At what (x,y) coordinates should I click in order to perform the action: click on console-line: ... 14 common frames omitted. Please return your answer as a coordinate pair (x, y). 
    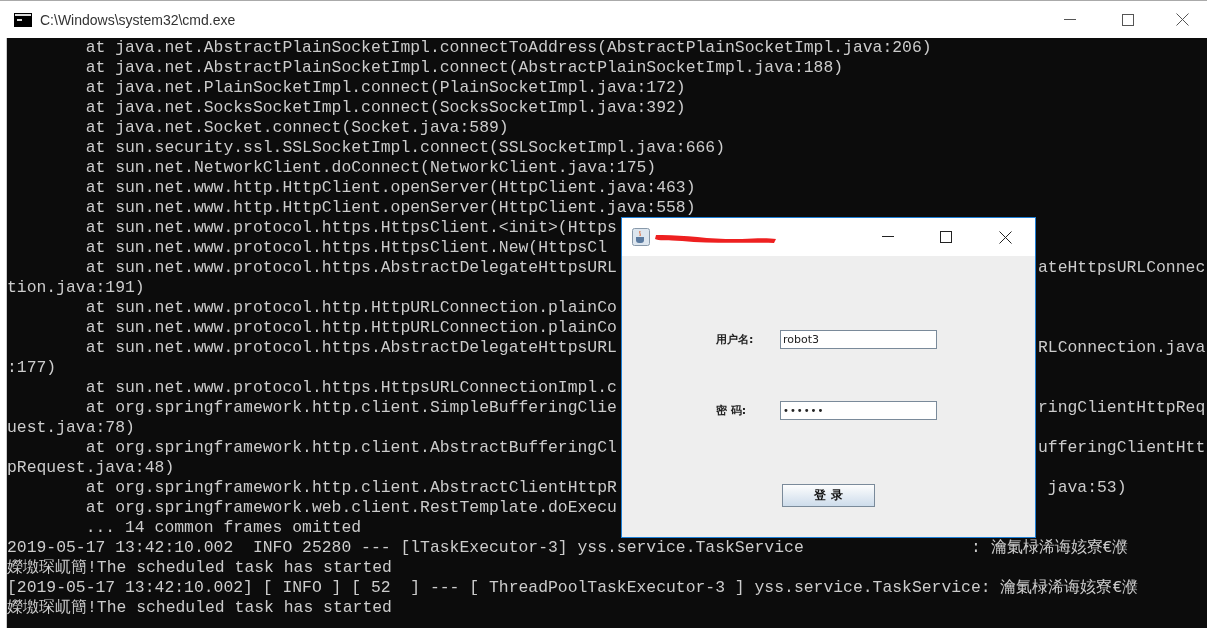
    Looking at the image, I should click on (223, 528).